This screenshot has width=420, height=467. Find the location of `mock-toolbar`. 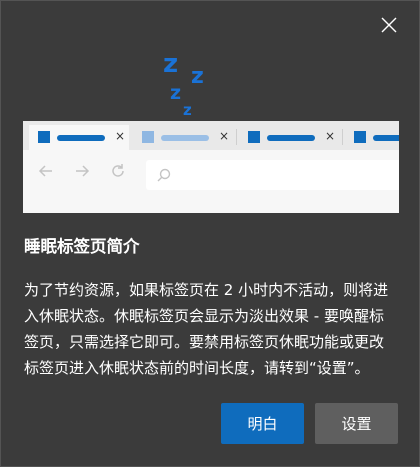

mock-toolbar is located at coordinates (211, 181).